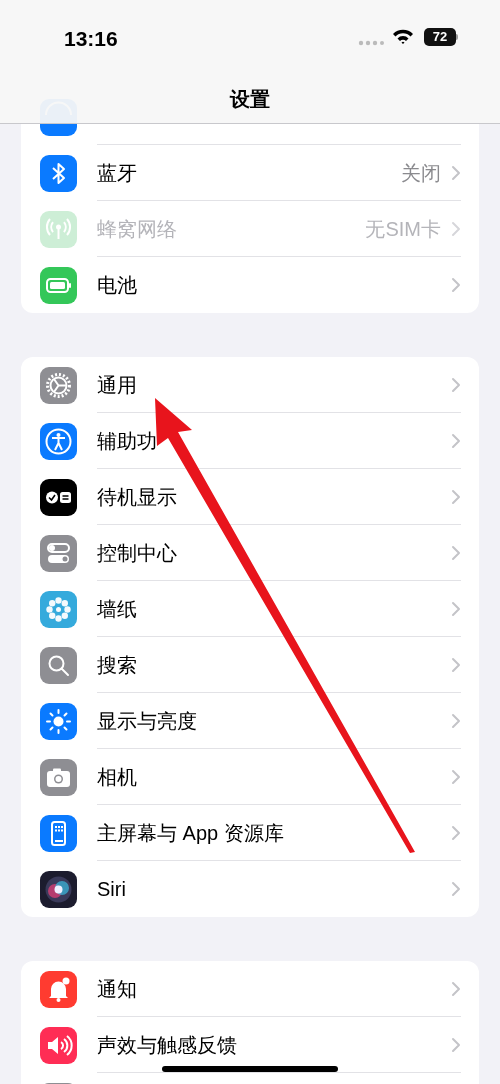  I want to click on page-title: 设置, so click(249, 99).